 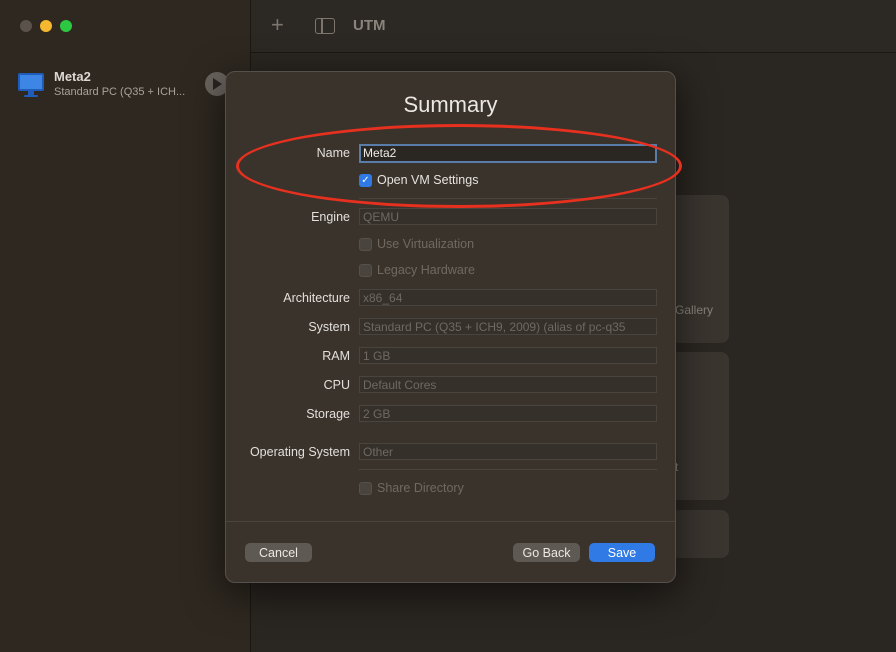 What do you see at coordinates (700, 534) in the screenshot?
I see `background-card-bottom` at bounding box center [700, 534].